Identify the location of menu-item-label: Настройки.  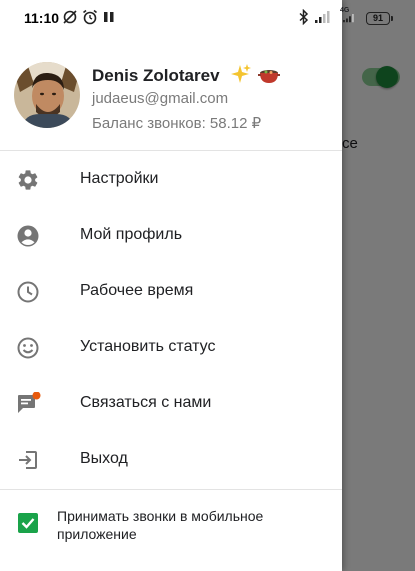
(119, 178).